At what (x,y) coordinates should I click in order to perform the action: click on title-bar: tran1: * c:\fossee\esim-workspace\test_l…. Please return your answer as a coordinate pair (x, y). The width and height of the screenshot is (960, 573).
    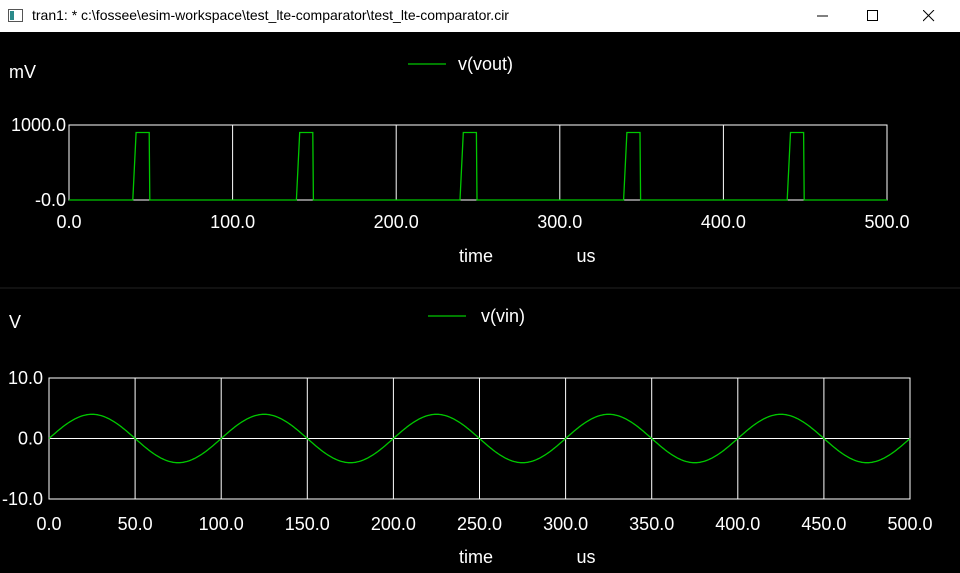
    Looking at the image, I should click on (480, 16).